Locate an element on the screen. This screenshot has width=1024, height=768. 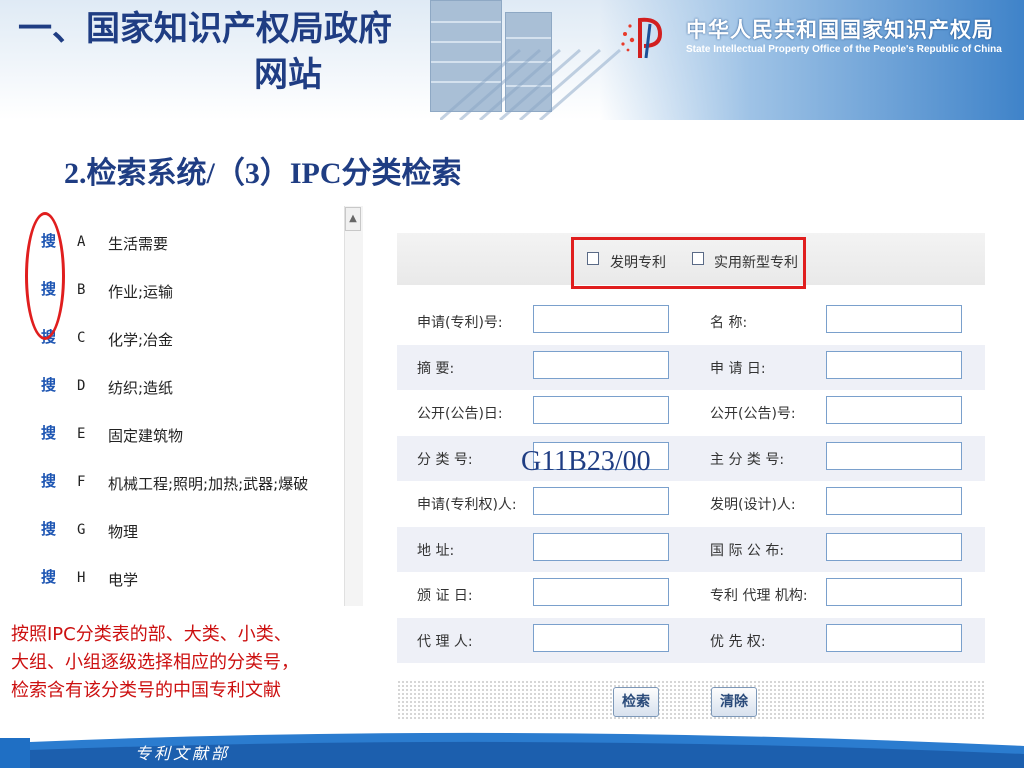
ipc-section-name: 作业;运输 is located at coordinates (140, 291).